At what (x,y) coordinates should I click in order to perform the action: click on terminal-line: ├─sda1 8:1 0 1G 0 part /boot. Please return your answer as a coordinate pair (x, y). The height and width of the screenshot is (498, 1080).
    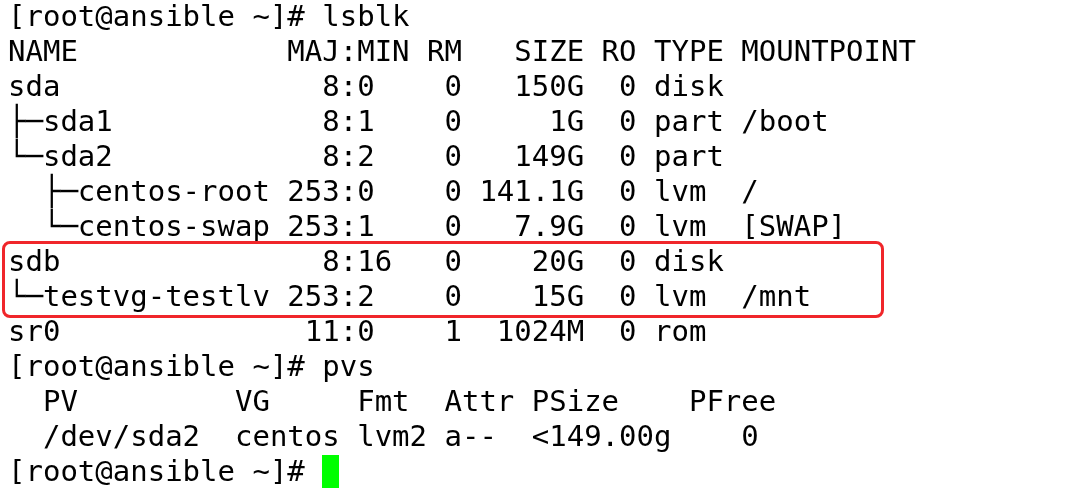
    Looking at the image, I should click on (418, 121).